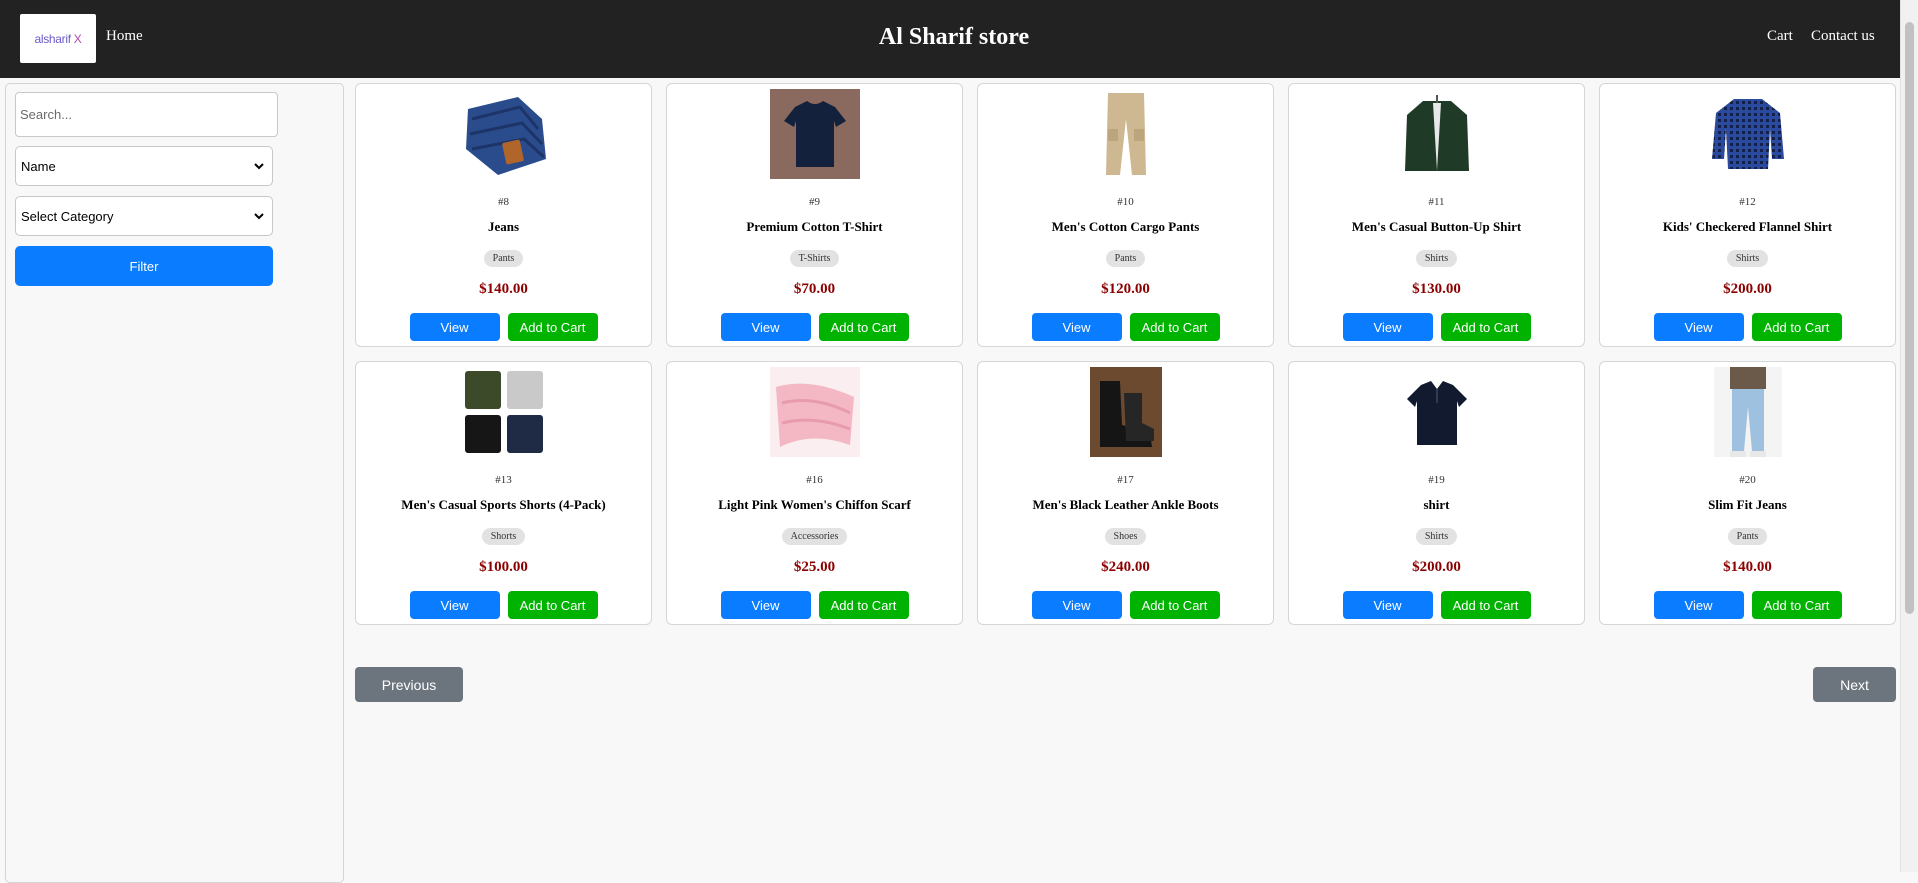  What do you see at coordinates (38, 166) in the screenshot?
I see `sort-select-value: Name` at bounding box center [38, 166].